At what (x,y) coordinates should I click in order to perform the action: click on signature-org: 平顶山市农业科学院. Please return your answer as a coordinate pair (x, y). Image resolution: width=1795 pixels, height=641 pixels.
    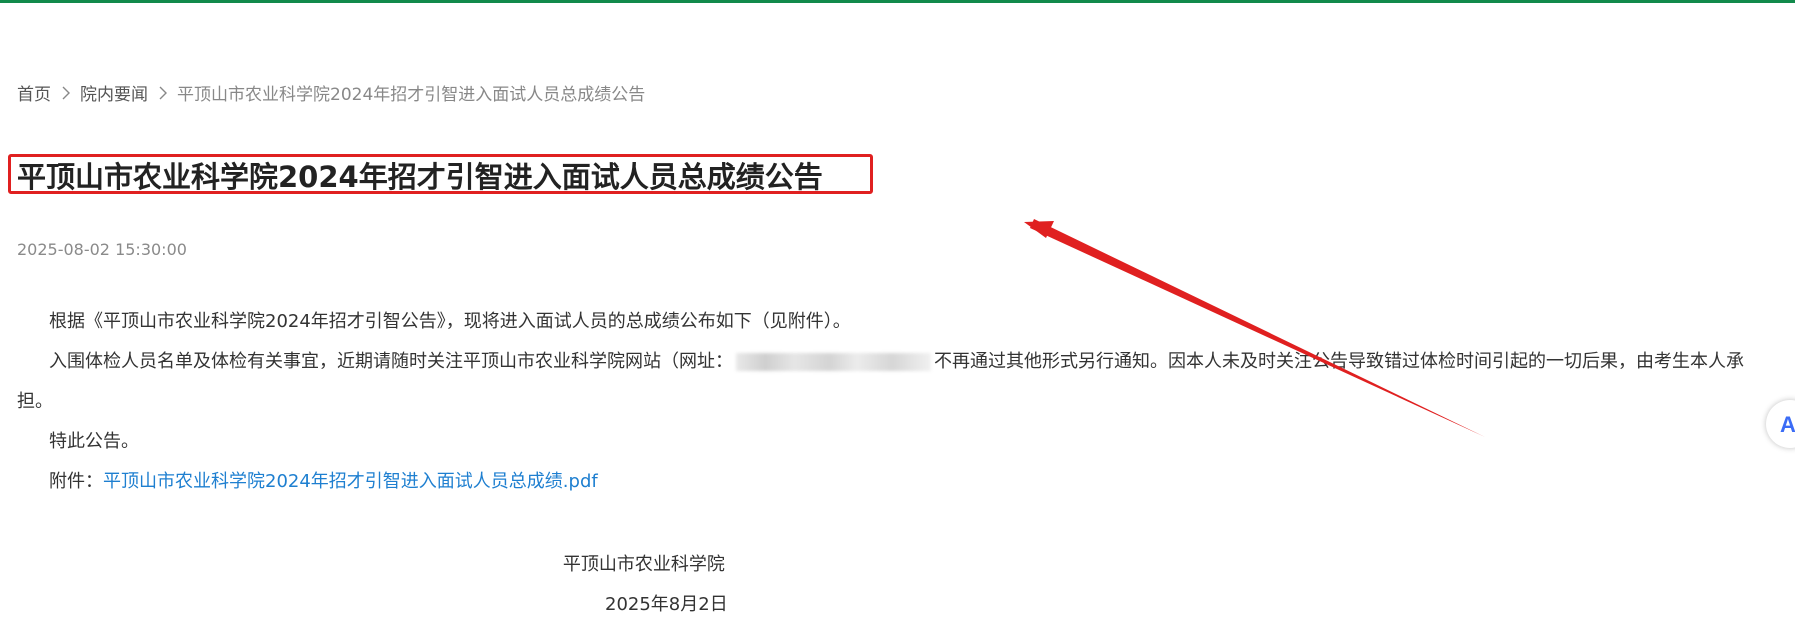
    Looking at the image, I should click on (643, 564).